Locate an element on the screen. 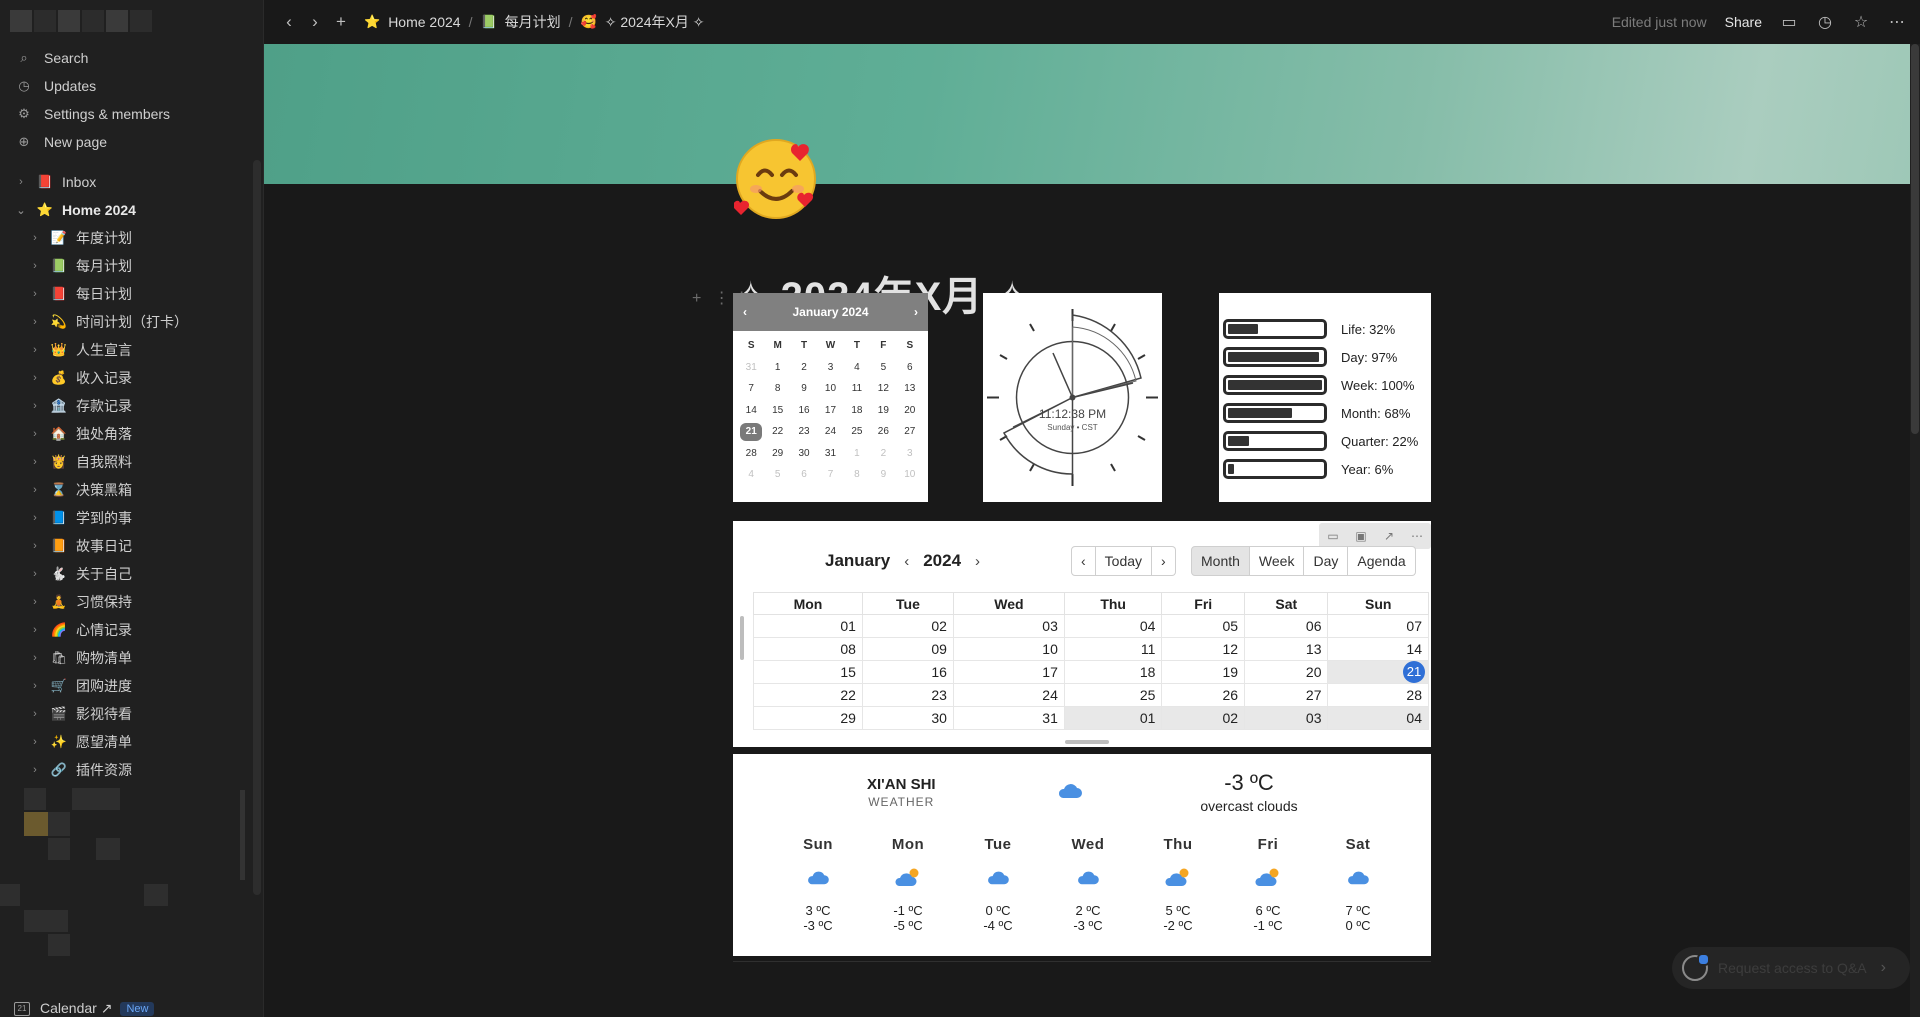 Image resolution: width=1920 pixels, height=1017 pixels. calendar-day: 5 is located at coordinates (883, 368).